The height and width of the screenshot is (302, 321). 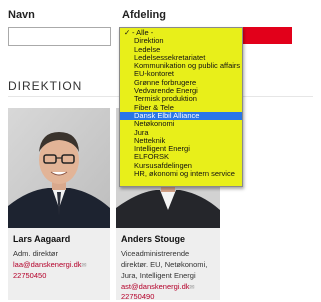 What do you see at coordinates (127, 33) in the screenshot?
I see `check-icon: ✓` at bounding box center [127, 33].